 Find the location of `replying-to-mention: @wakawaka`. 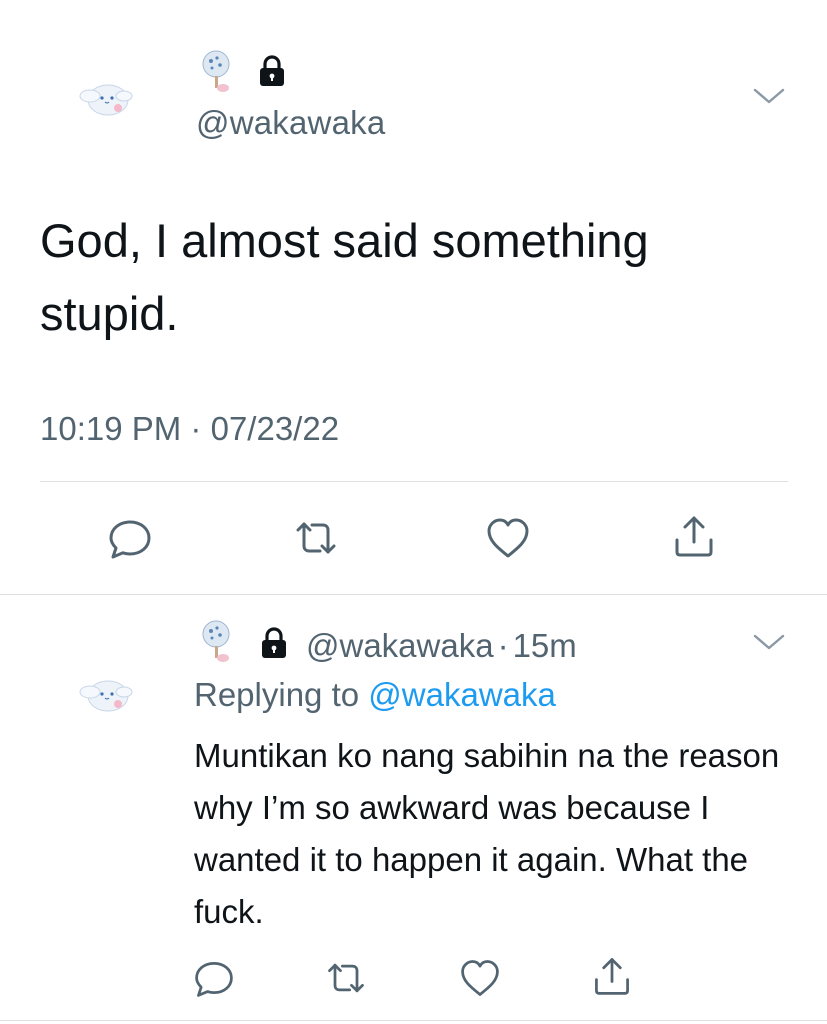

replying-to-mention: @wakawaka is located at coordinates (462, 694).